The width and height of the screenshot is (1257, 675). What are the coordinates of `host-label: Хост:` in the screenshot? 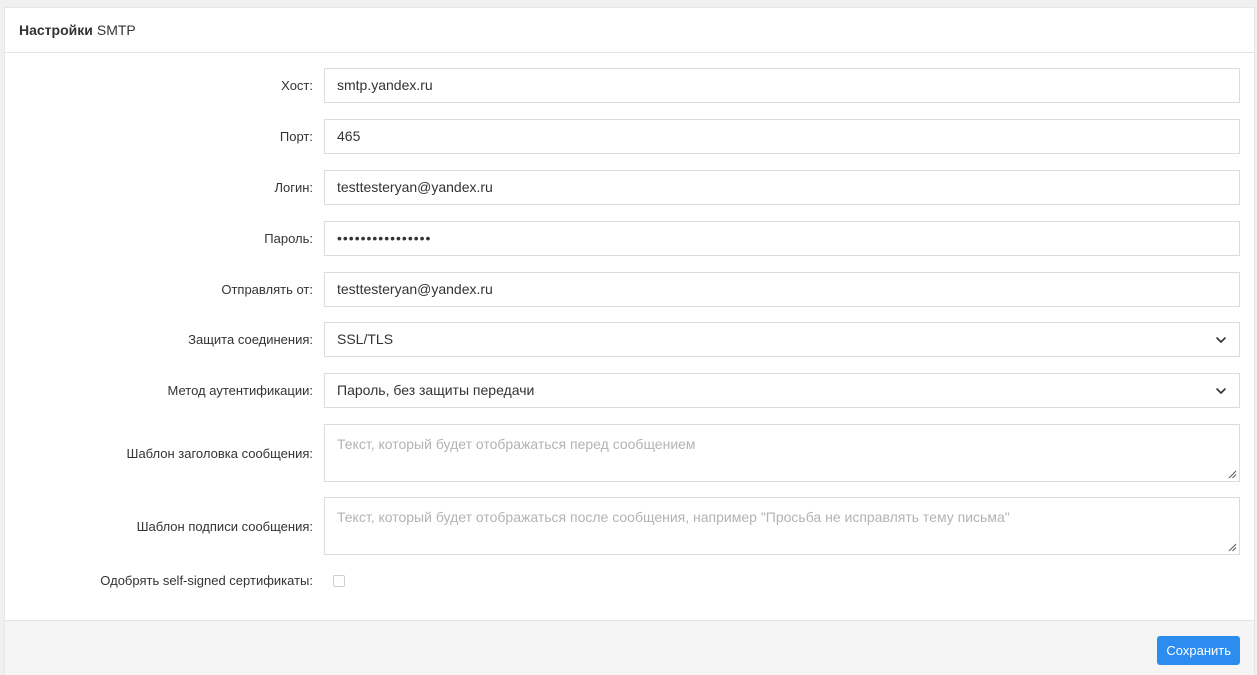 It's located at (297, 85).